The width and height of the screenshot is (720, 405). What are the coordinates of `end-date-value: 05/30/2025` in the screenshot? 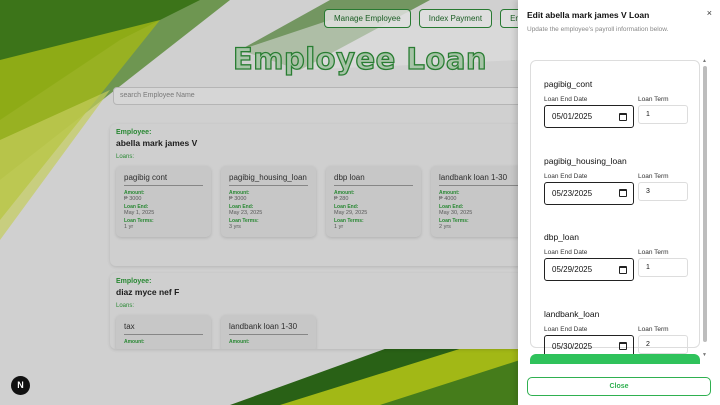 It's located at (572, 346).